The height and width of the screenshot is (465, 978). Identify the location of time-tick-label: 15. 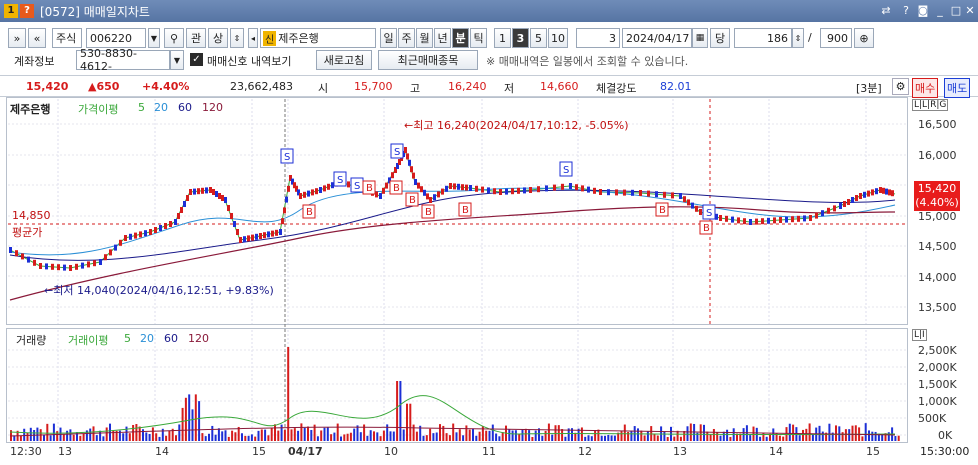
(259, 451).